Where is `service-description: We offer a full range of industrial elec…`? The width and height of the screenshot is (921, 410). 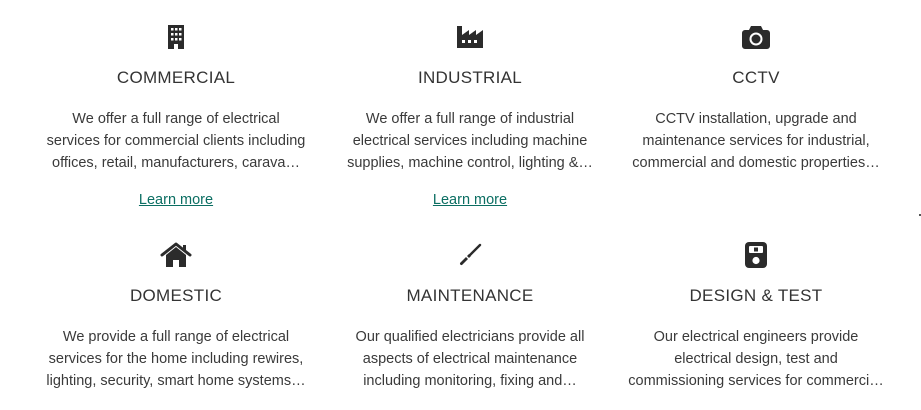 service-description: We offer a full range of industrial elec… is located at coordinates (470, 141).